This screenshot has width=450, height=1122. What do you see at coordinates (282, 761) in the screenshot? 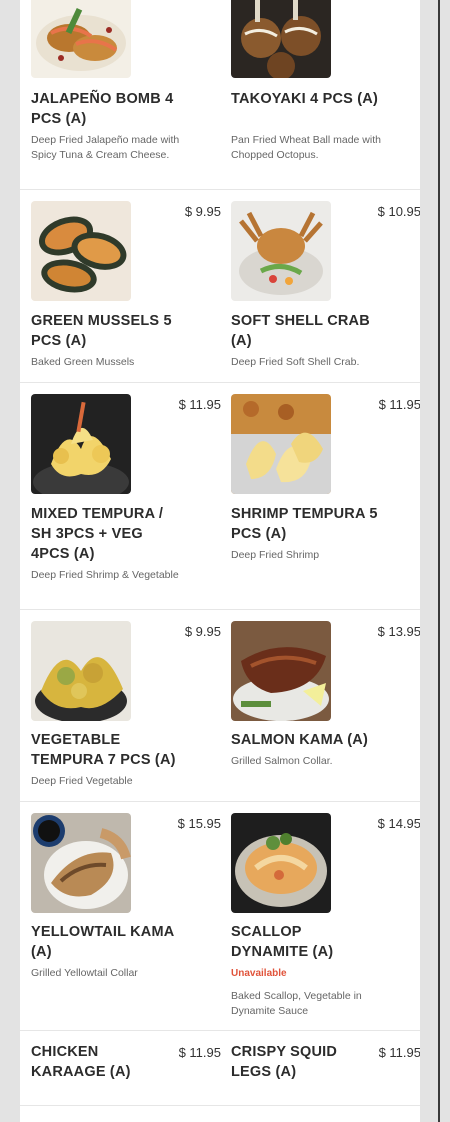
I see `item-description: Grilled Salmon Collar.` at bounding box center [282, 761].